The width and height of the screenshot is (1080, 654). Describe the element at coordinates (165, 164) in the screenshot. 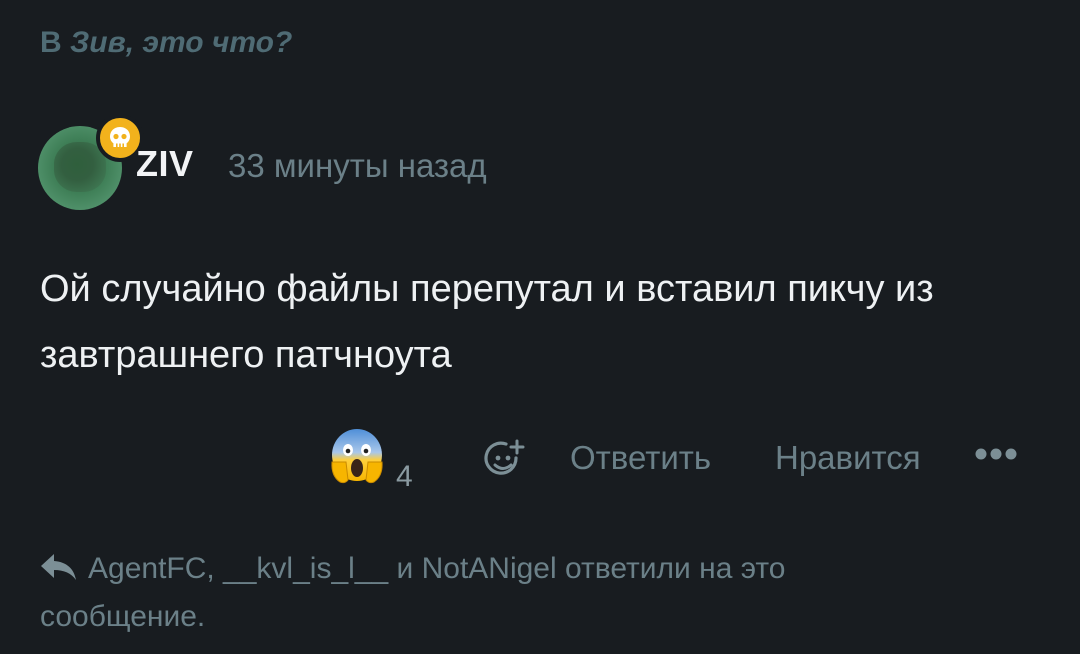

I see `username: ZIV` at that location.